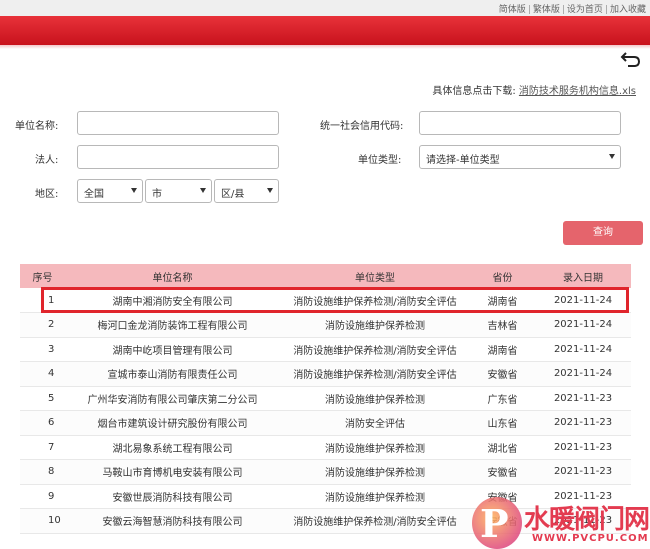  I want to click on cell-unit-name: 安徽云海智慧消防科技有限公司, so click(172, 521).